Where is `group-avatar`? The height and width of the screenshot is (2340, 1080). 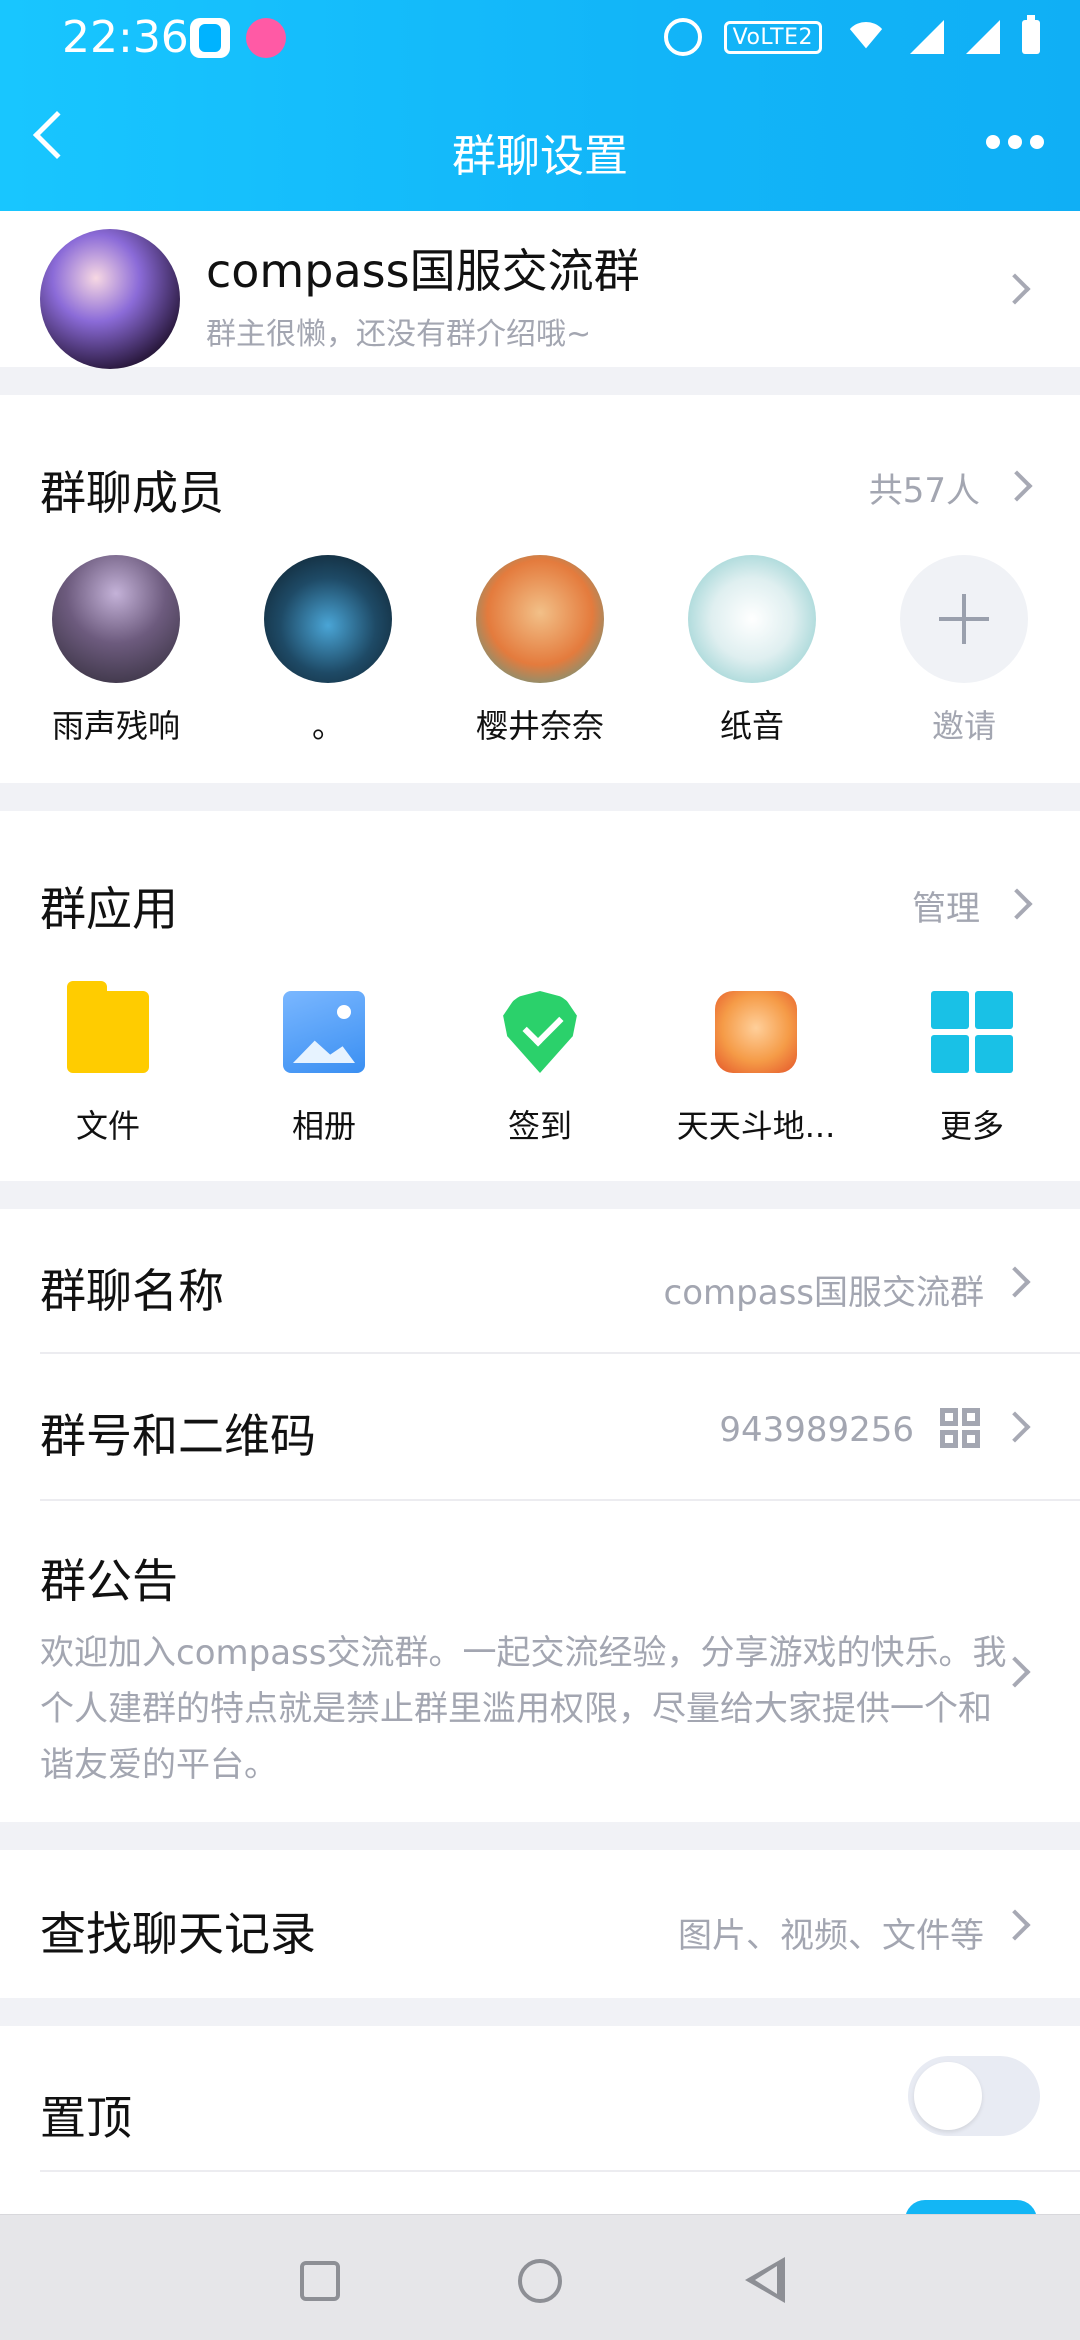 group-avatar is located at coordinates (110, 299).